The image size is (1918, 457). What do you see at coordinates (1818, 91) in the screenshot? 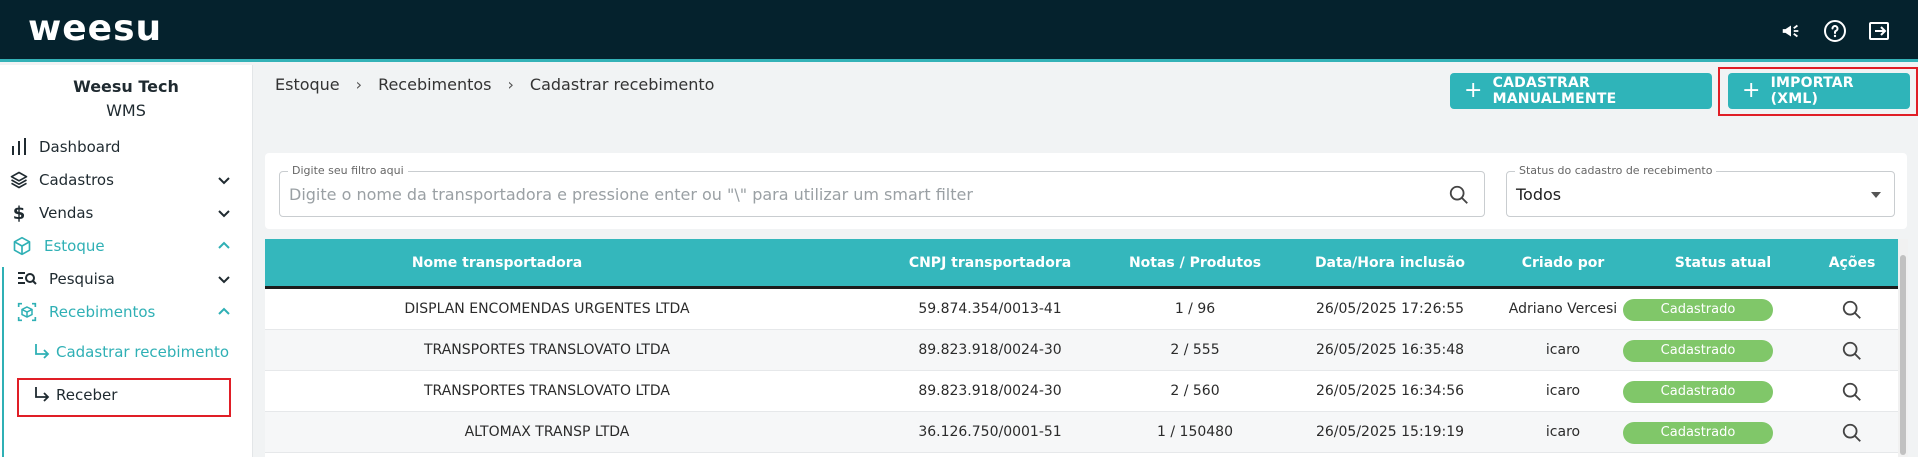
I see `highlight-importar-xml` at bounding box center [1818, 91].